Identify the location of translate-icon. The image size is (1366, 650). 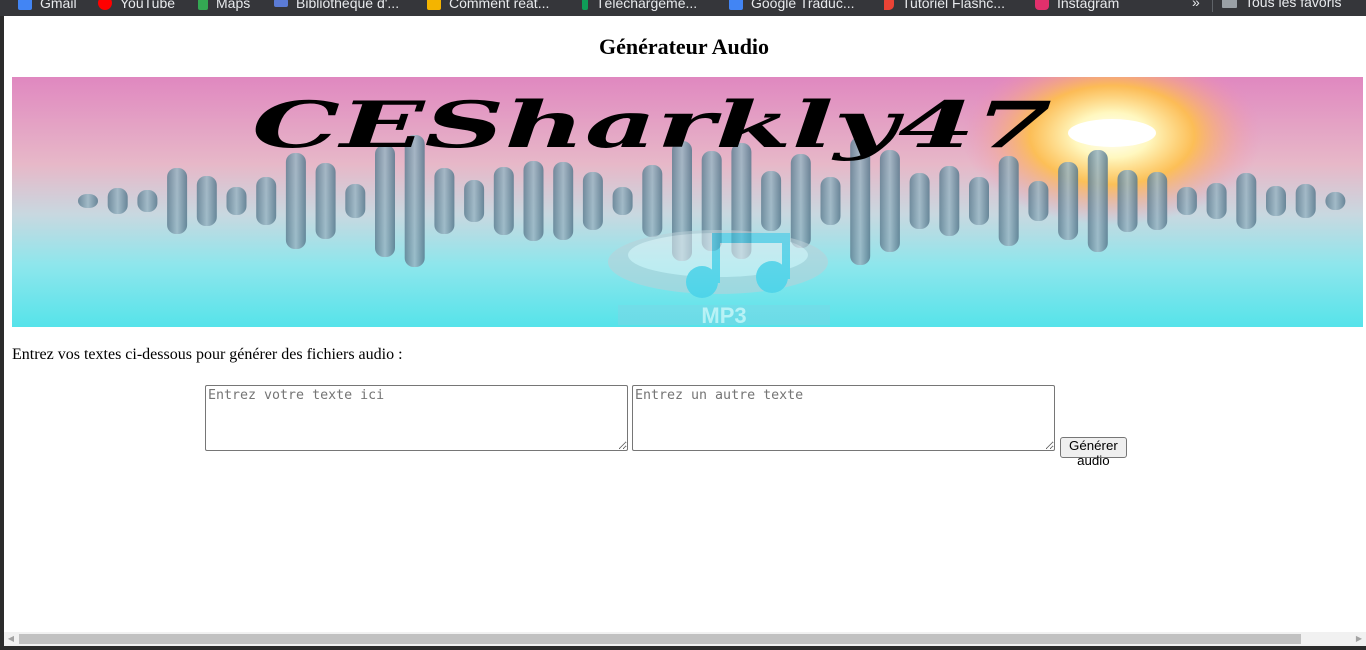
(736, 5).